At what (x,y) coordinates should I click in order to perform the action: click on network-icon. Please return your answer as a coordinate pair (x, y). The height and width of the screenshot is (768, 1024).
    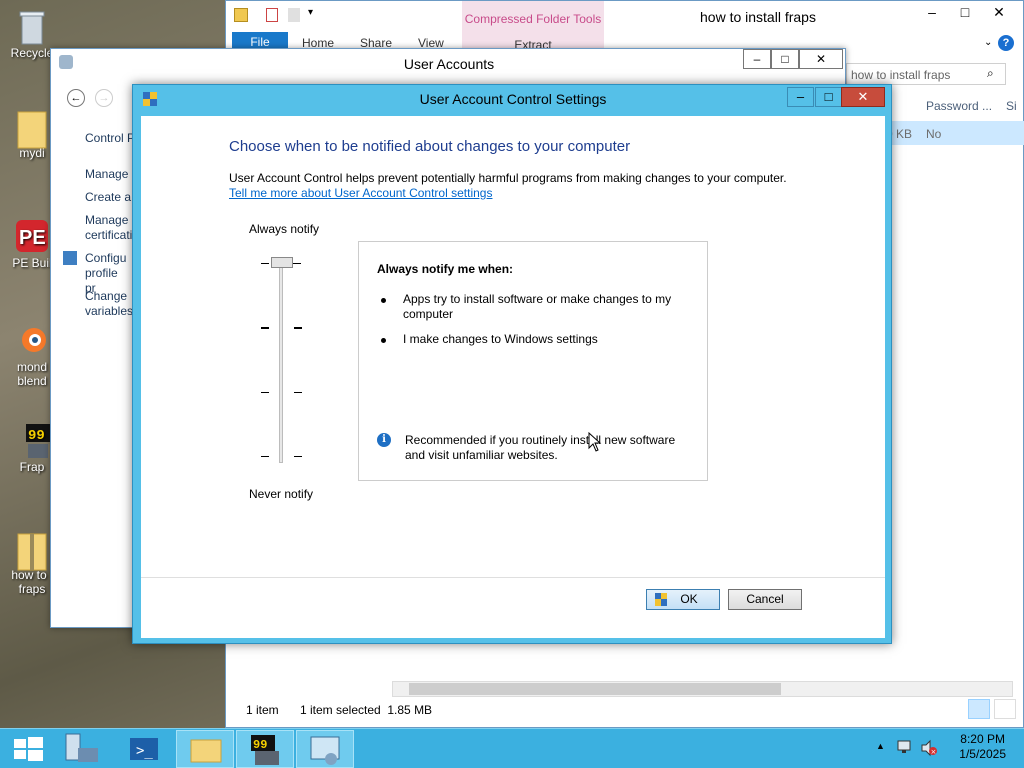
    Looking at the image, I should click on (904, 747).